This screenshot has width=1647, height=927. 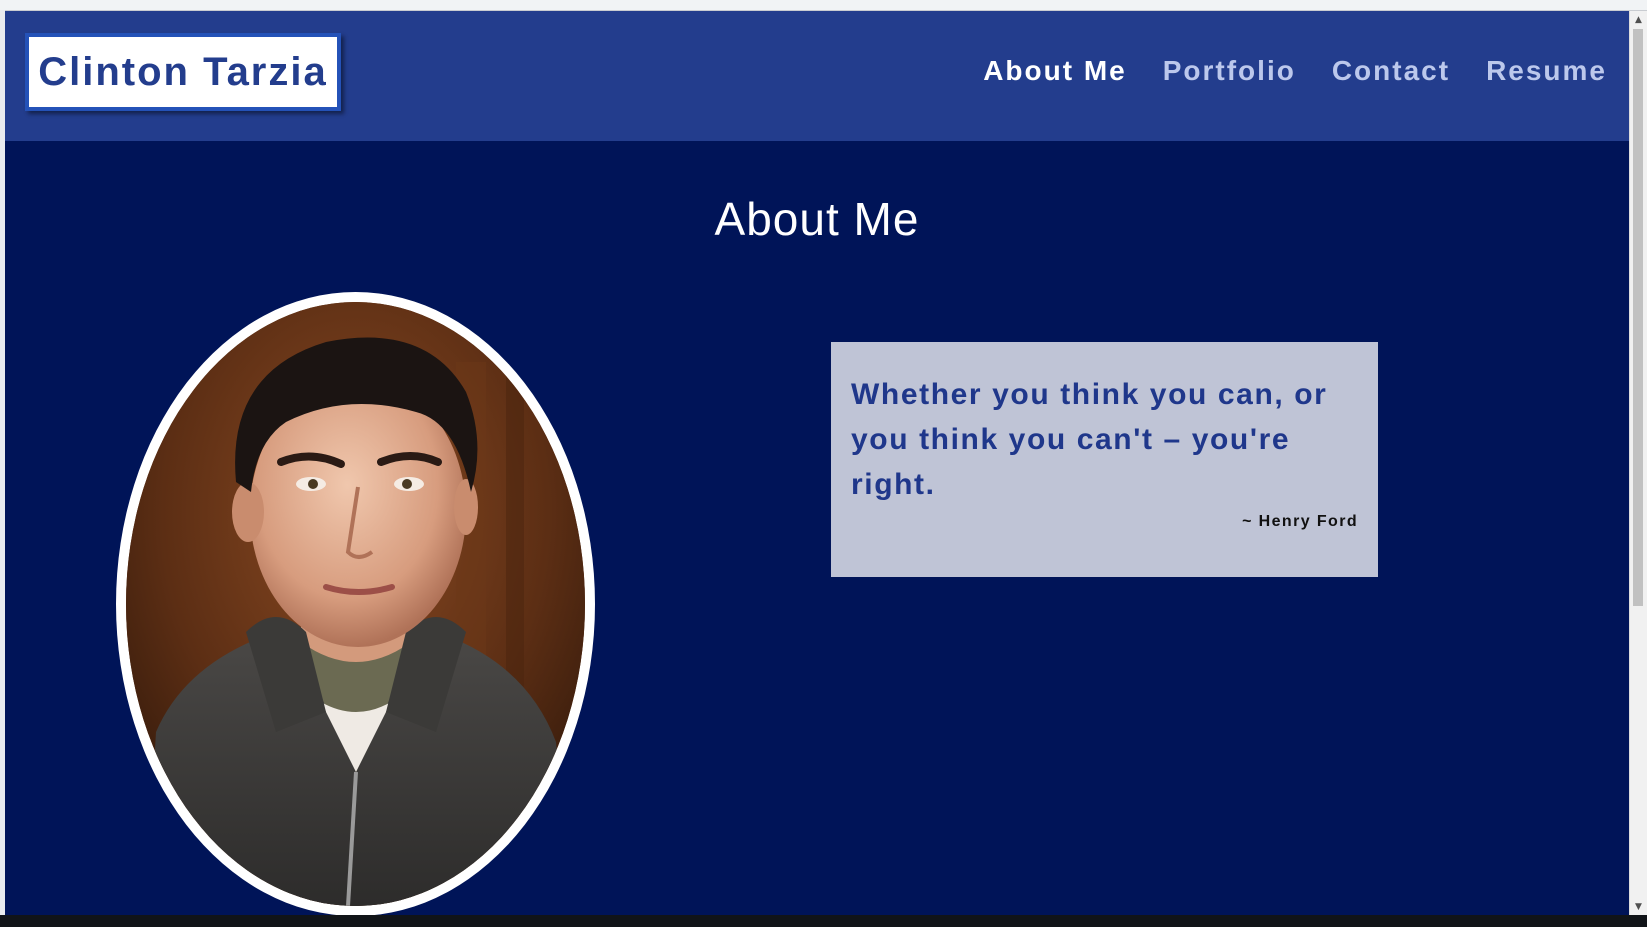 I want to click on vertical-scrollbar: ▲ ▼, so click(x=1638, y=463).